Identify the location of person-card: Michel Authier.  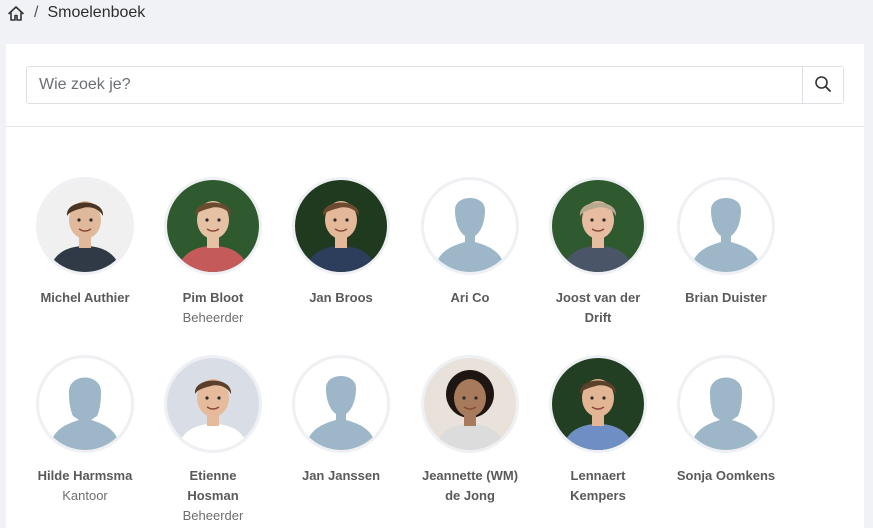
(85, 242).